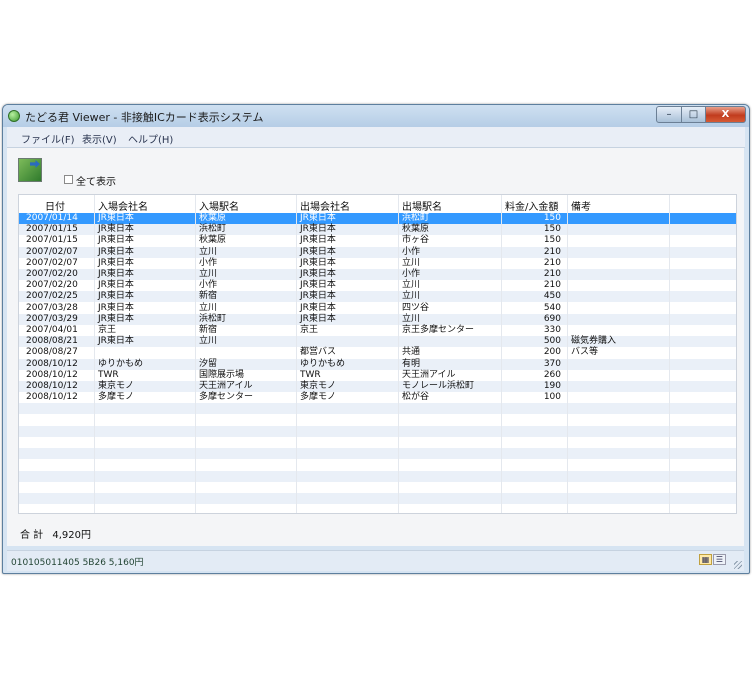 This screenshot has height=680, width=752. What do you see at coordinates (552, 386) in the screenshot?
I see `table-cell: 190` at bounding box center [552, 386].